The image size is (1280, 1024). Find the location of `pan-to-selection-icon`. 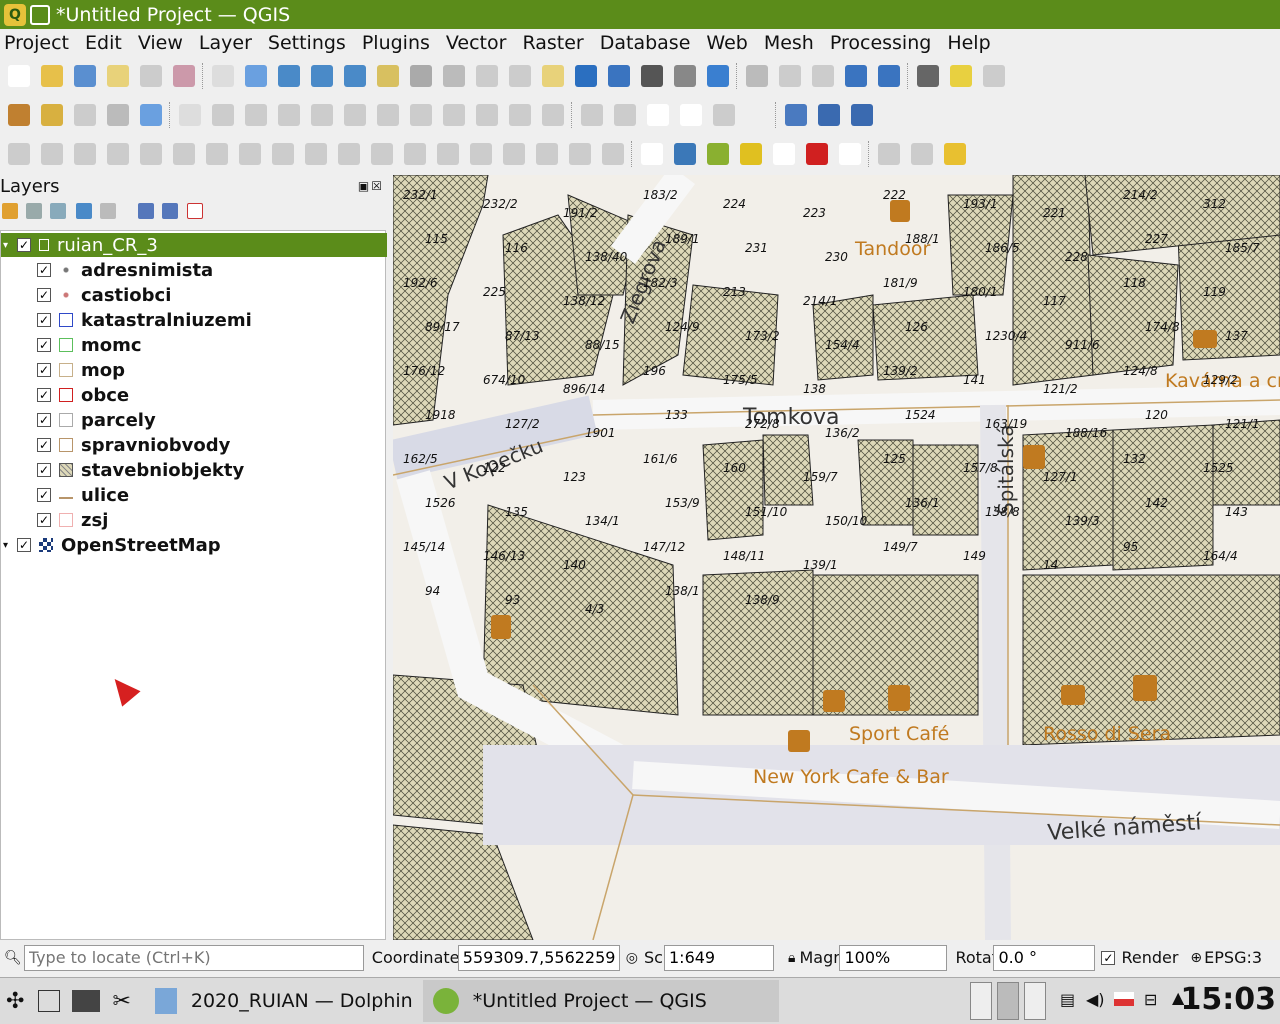

pan-to-selection-icon is located at coordinates (256, 76).